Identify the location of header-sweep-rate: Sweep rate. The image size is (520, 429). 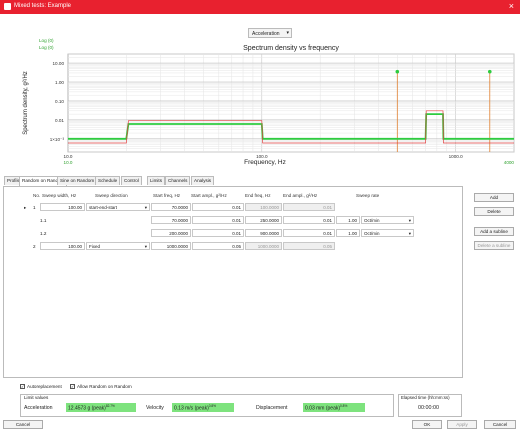
(368, 195).